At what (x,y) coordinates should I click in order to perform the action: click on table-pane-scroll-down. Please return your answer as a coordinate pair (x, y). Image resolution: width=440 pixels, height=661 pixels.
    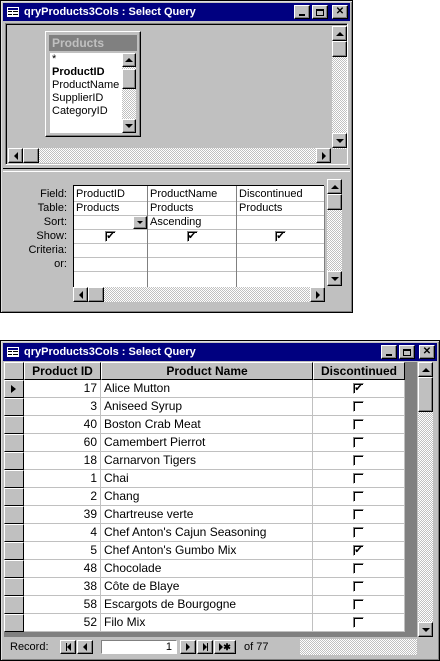
    Looking at the image, I should click on (339, 140).